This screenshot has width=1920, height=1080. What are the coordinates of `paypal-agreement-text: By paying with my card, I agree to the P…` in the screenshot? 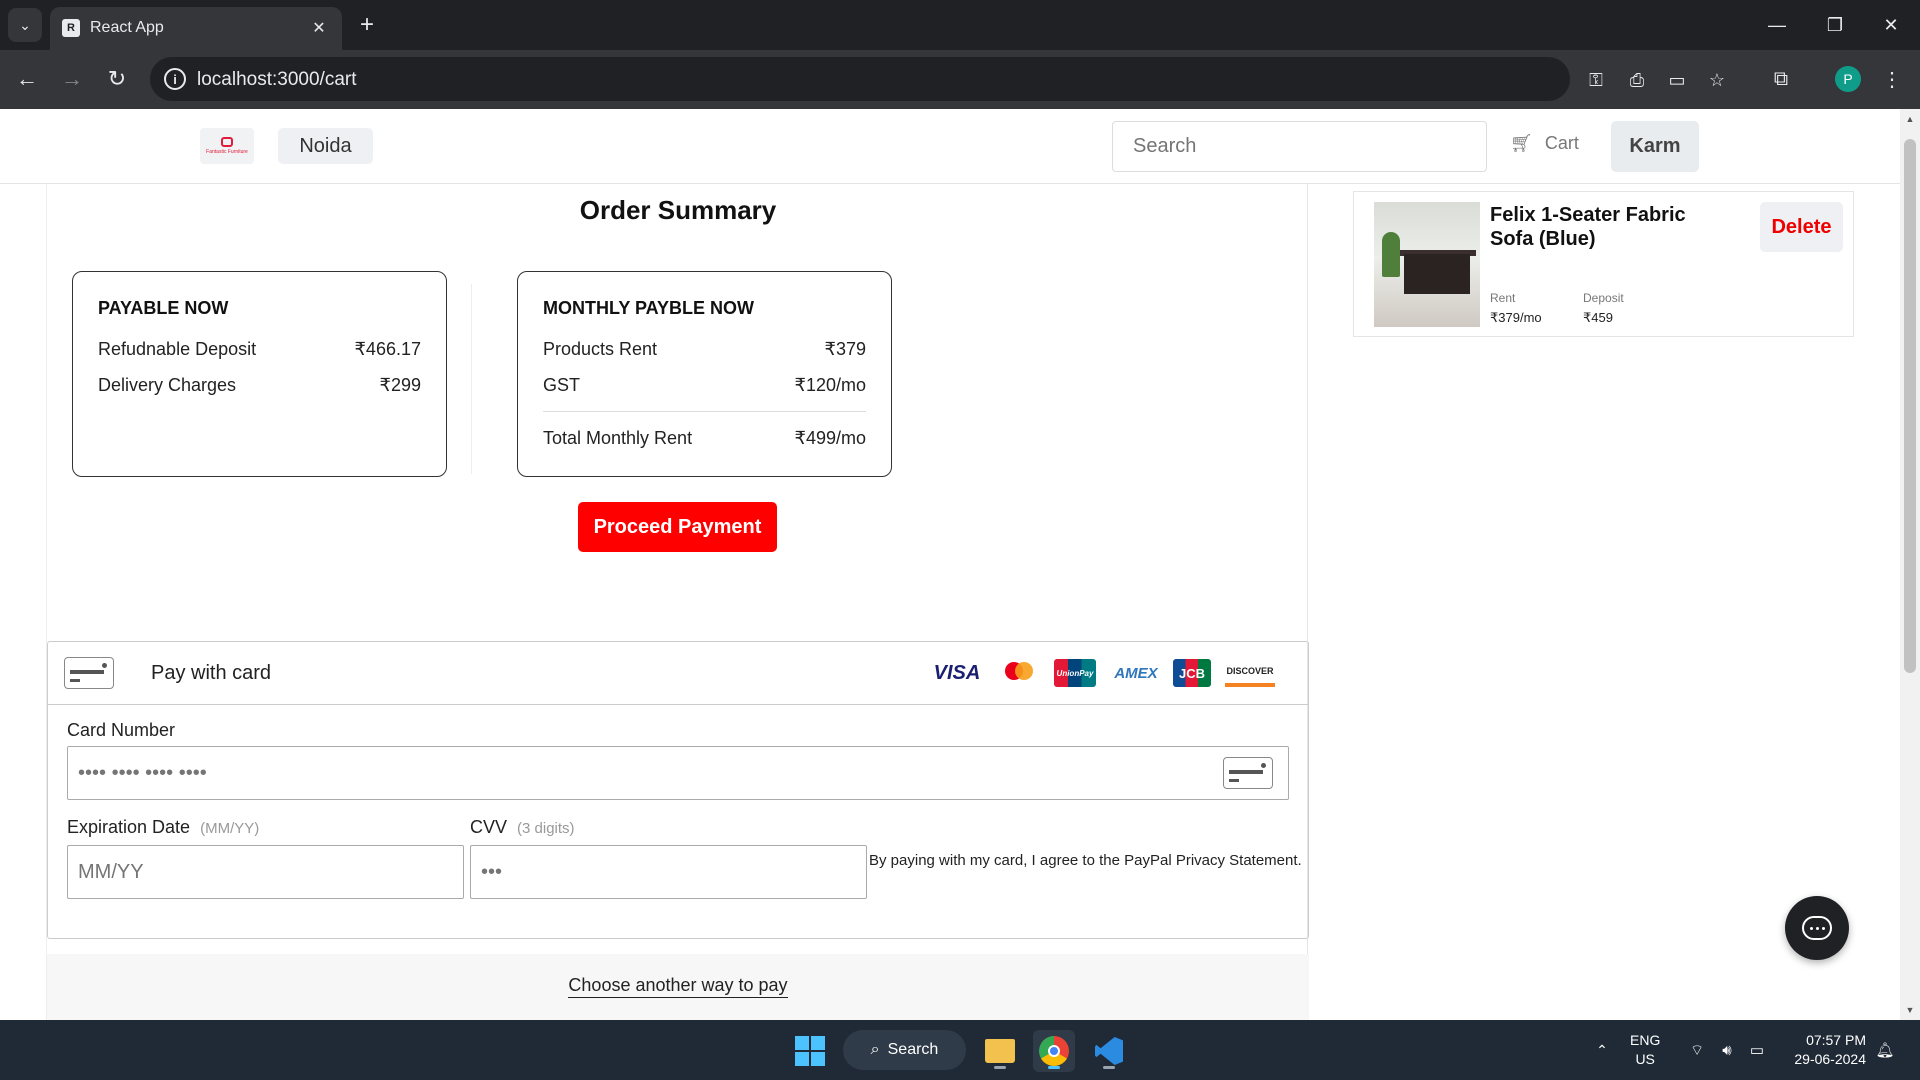 It's located at (1085, 860).